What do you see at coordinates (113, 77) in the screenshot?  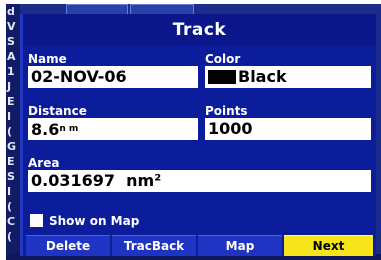 I see `name-field: 02-NOV-06` at bounding box center [113, 77].